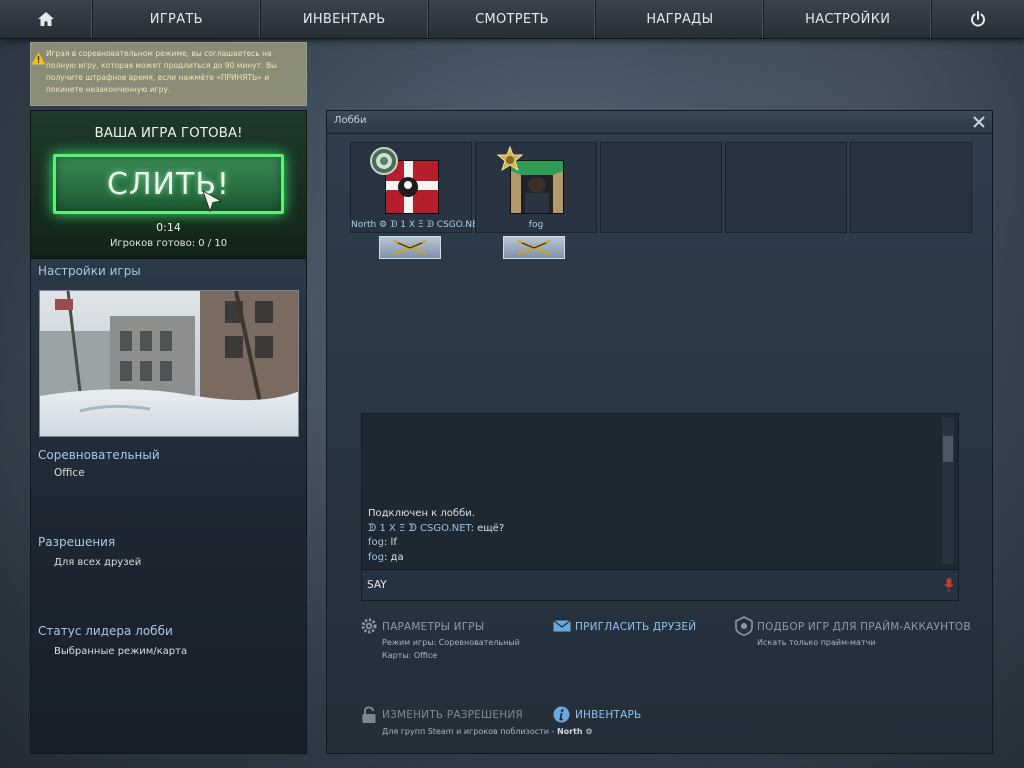 This screenshot has width=1024, height=768. What do you see at coordinates (417, 225) in the screenshot?
I see `player-name: North ⚙ ᗫ 1 Ⅹ Ξ ᗫ CSGO.NET` at bounding box center [417, 225].